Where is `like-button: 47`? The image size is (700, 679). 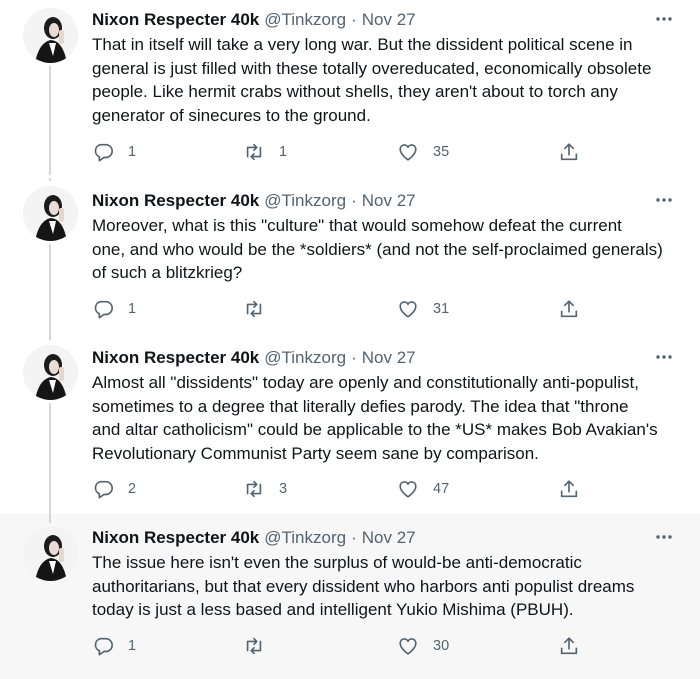 like-button: 47 is located at coordinates (423, 489).